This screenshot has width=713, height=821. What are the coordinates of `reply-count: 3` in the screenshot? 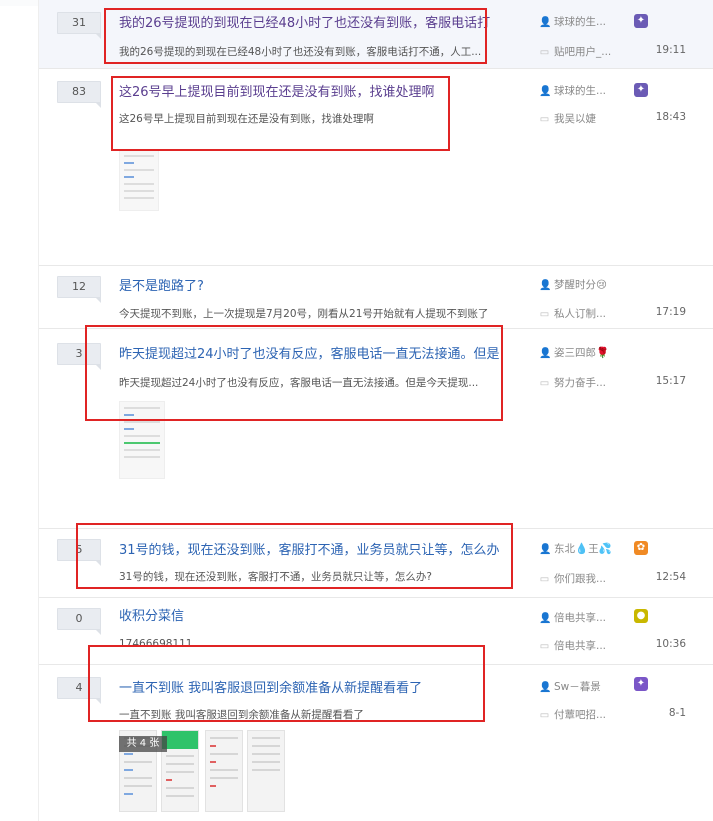 It's located at (79, 356).